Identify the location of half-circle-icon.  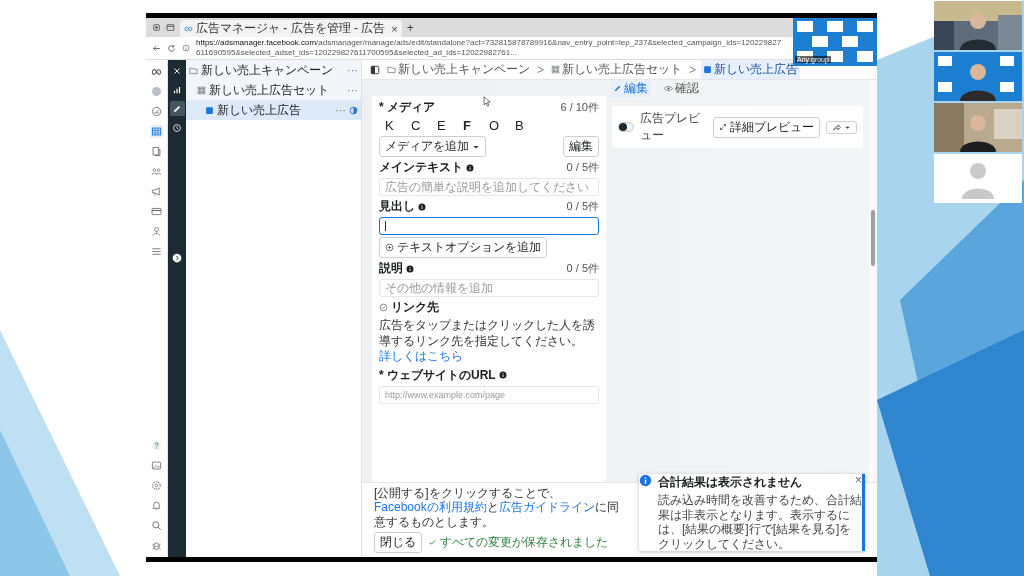
(353, 110).